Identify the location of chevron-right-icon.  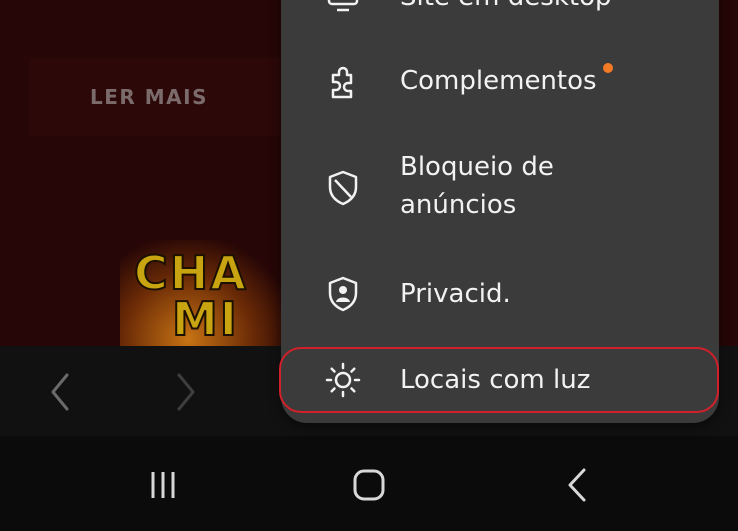
(186, 392).